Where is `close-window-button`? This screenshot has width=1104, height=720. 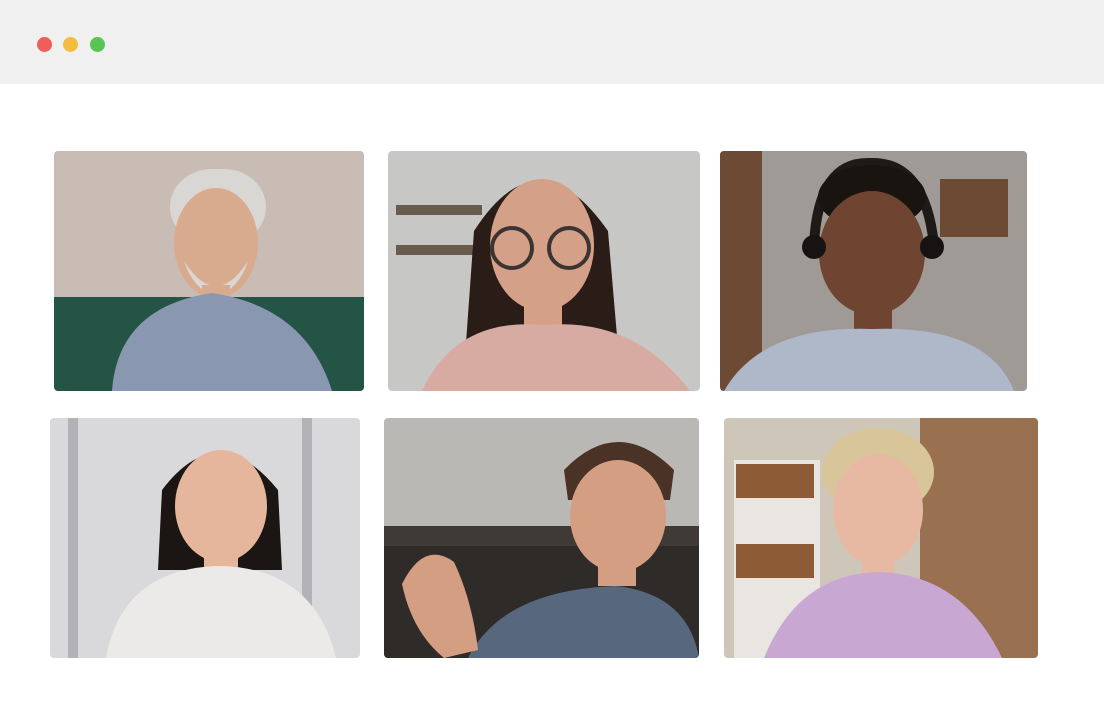
close-window-button is located at coordinates (44, 44).